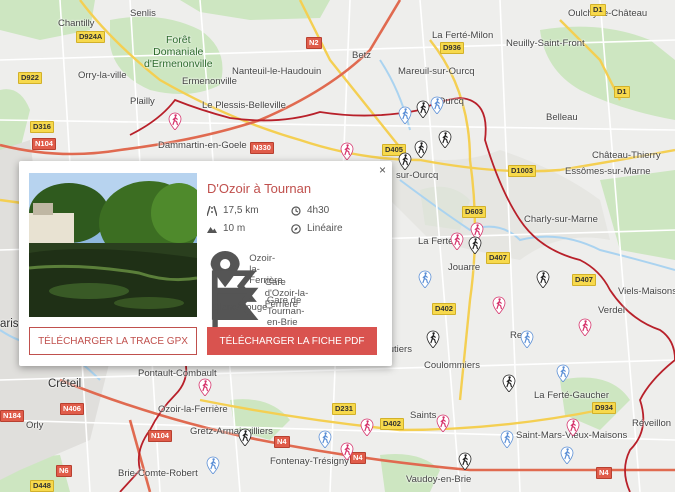 The height and width of the screenshot is (492, 675). I want to click on mountain-icon, so click(212, 229).